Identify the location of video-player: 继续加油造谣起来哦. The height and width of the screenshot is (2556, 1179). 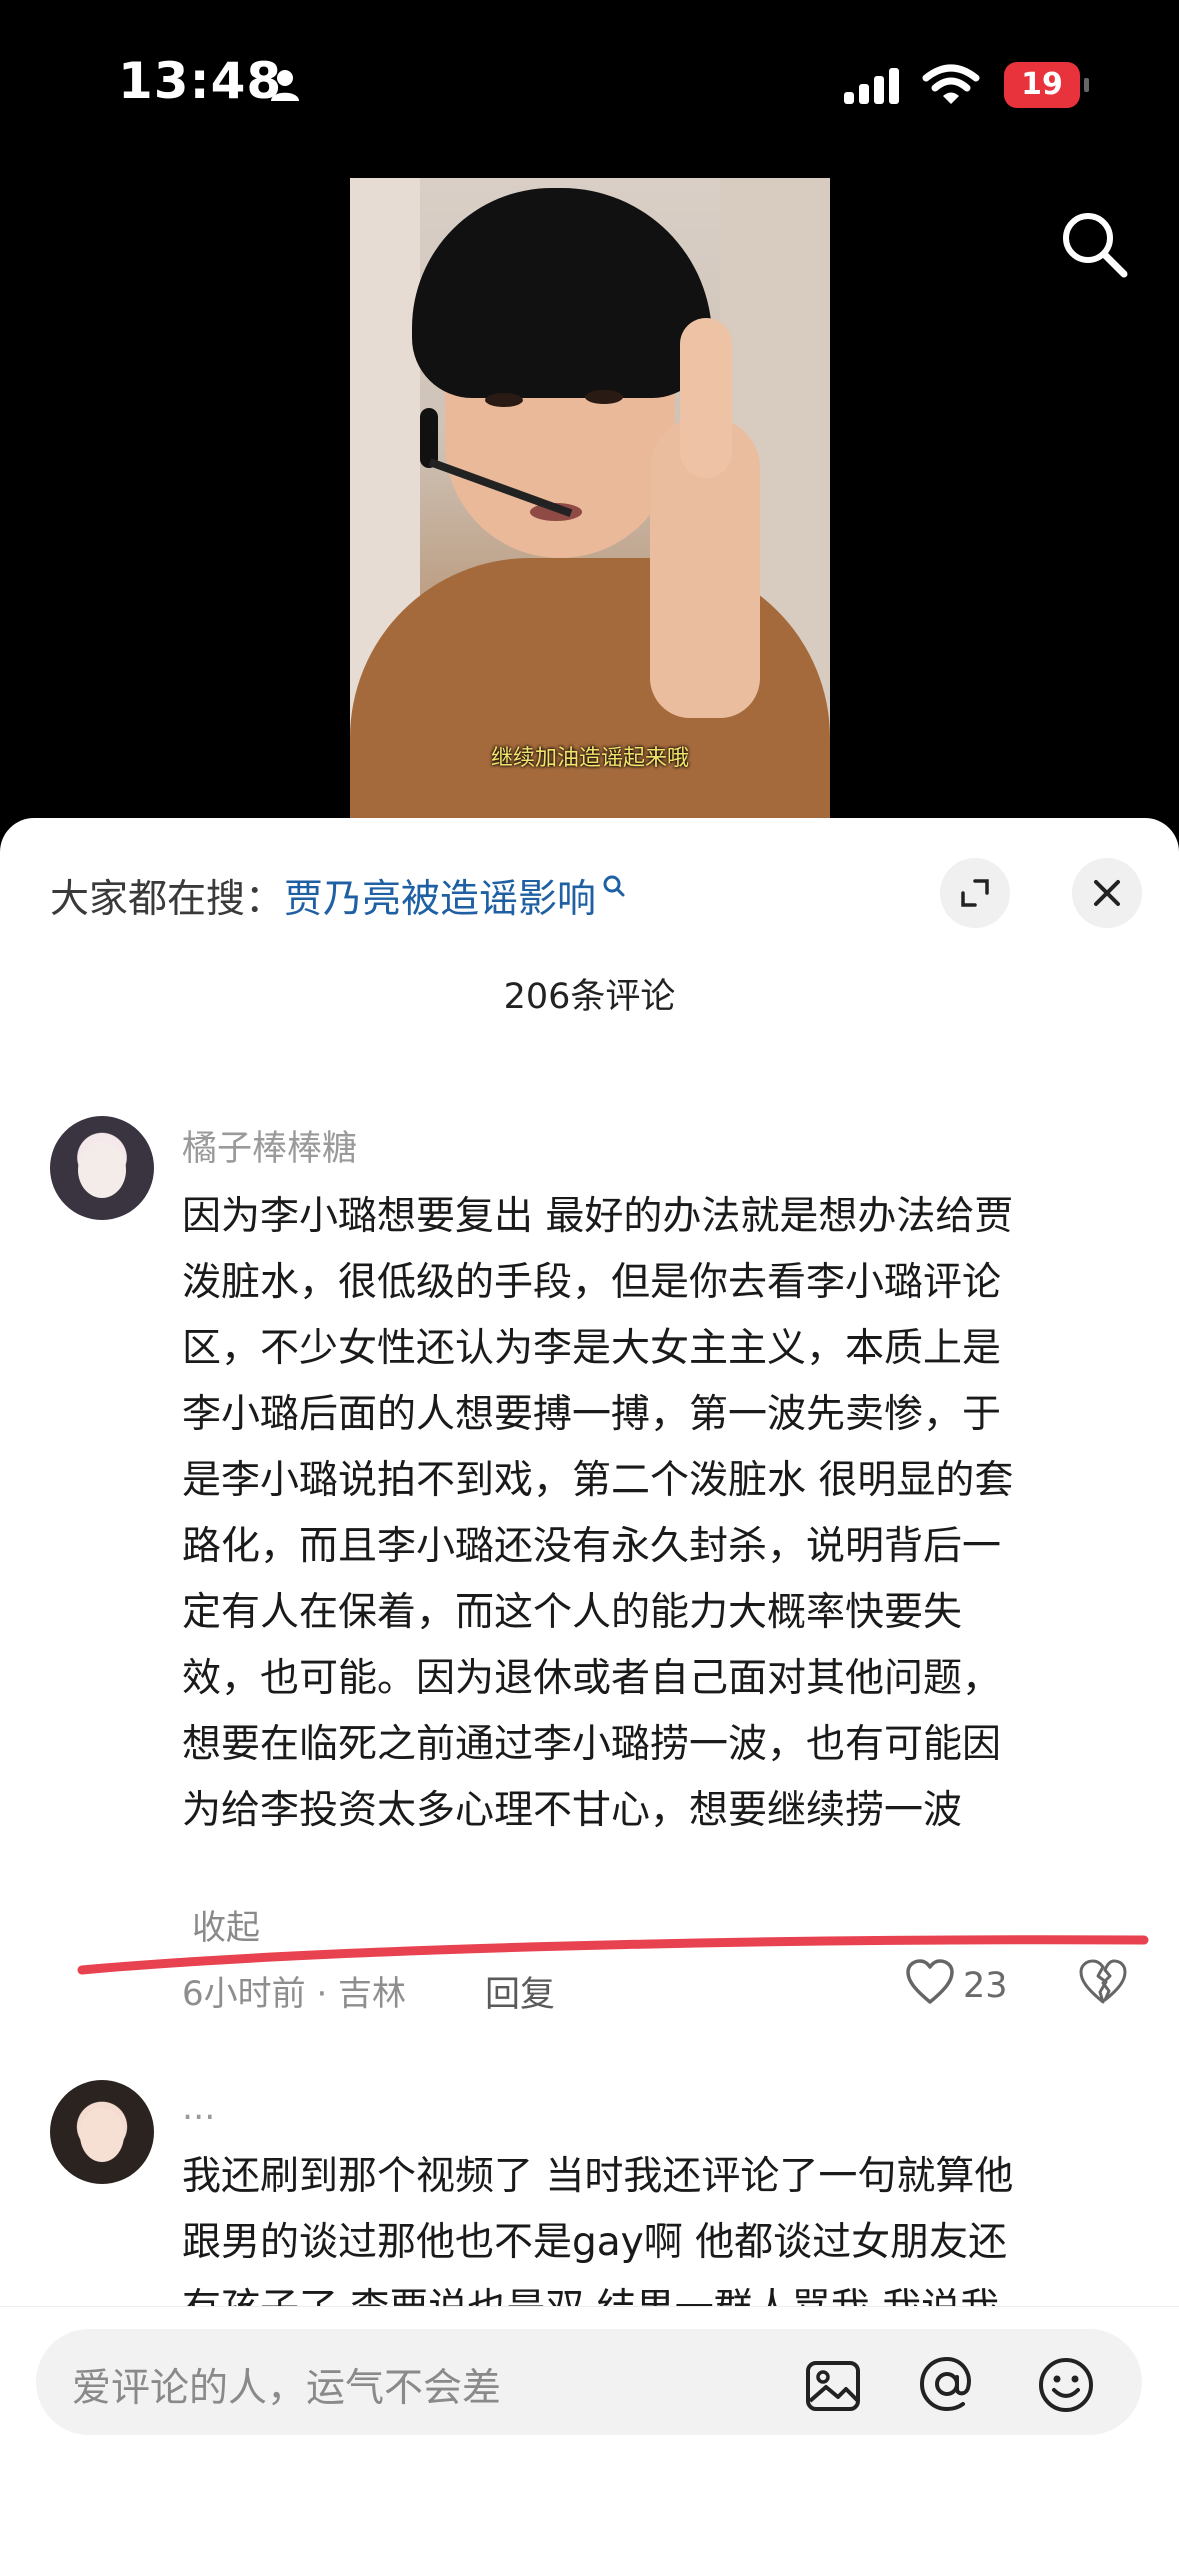
(590, 499).